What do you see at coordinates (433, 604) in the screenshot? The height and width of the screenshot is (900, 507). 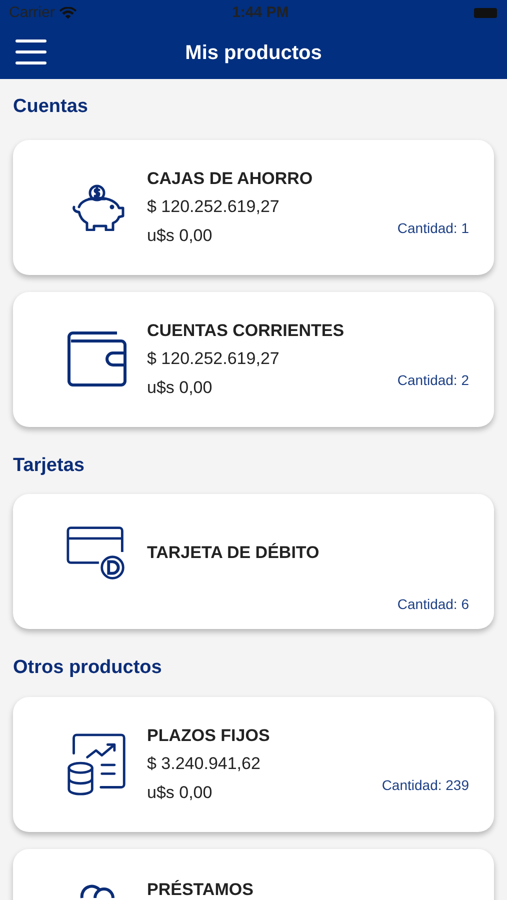 I see `quantity-label: Cantidad: 6` at bounding box center [433, 604].